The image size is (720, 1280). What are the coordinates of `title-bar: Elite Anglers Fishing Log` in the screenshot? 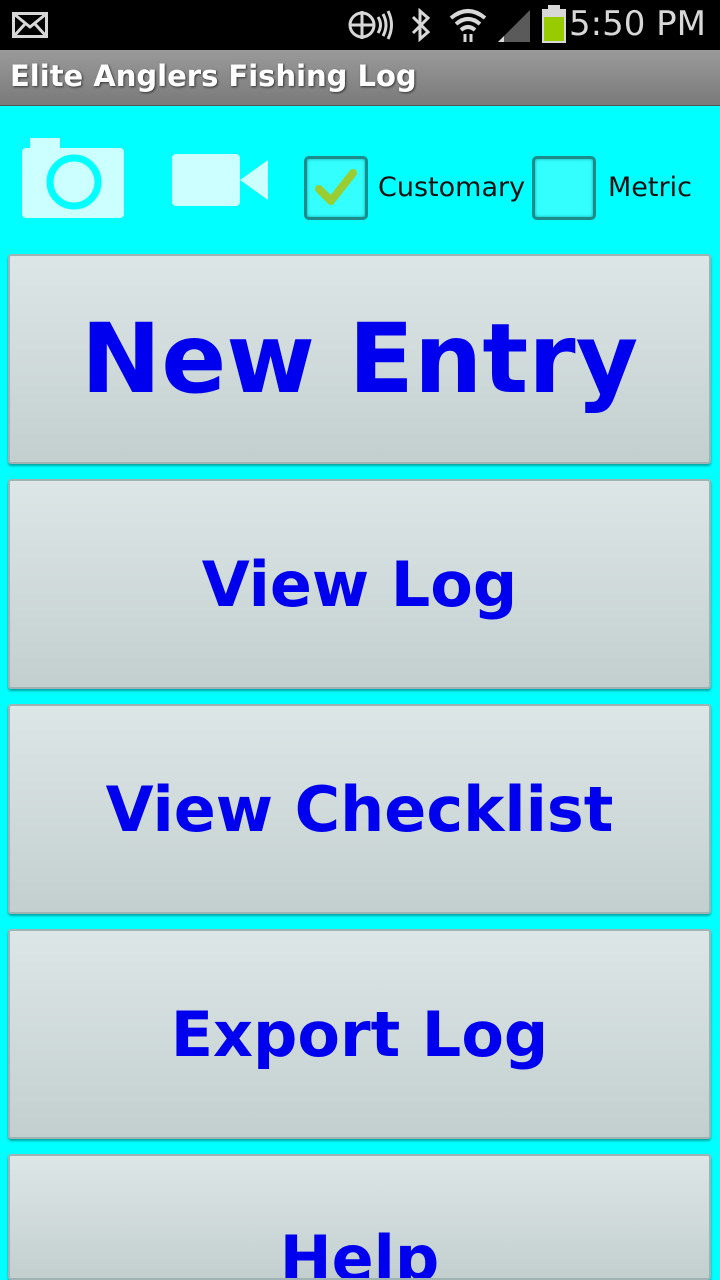 It's located at (360, 78).